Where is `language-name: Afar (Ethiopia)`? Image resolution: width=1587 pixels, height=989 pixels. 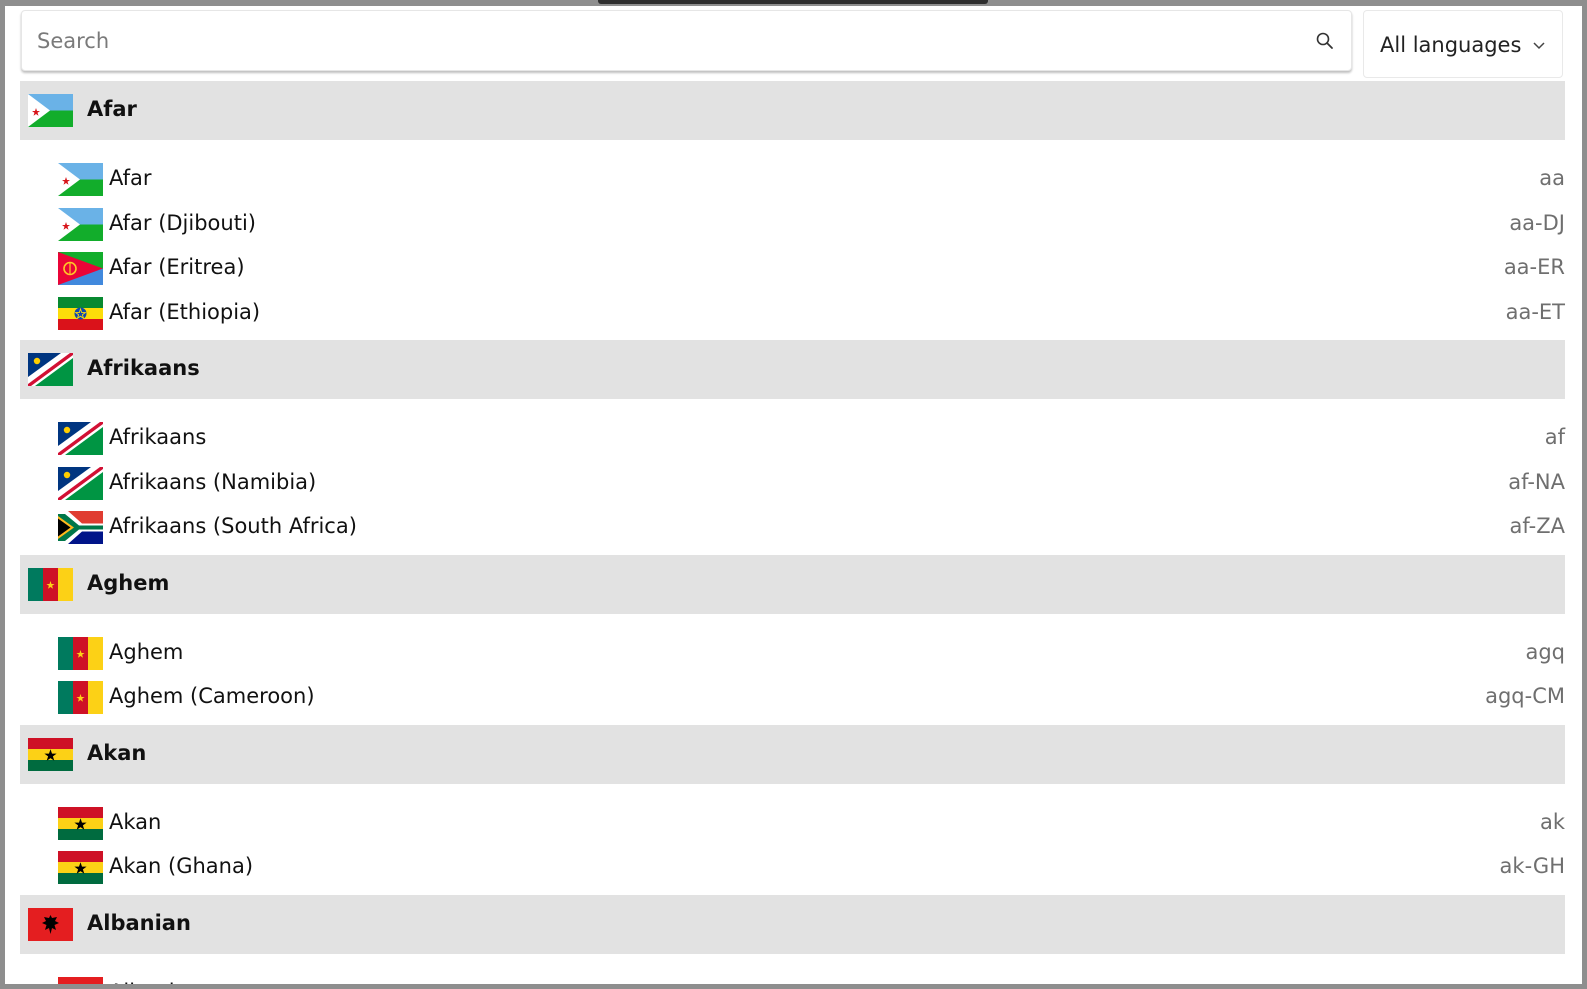
language-name: Afar (Ethiopia) is located at coordinates (185, 311).